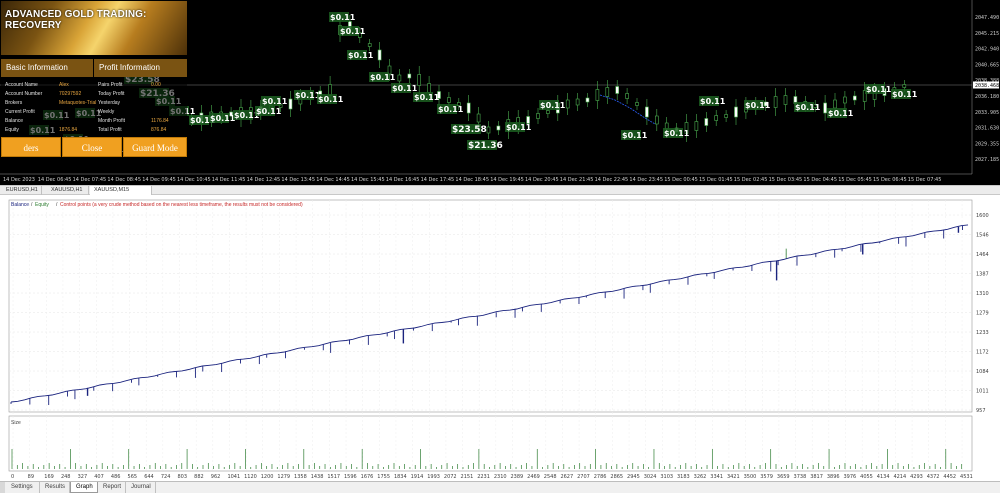 This screenshot has height=493, width=1000. What do you see at coordinates (333, 180) in the screenshot?
I see `time-tick-label: 14 Dec 14:45` at bounding box center [333, 180].